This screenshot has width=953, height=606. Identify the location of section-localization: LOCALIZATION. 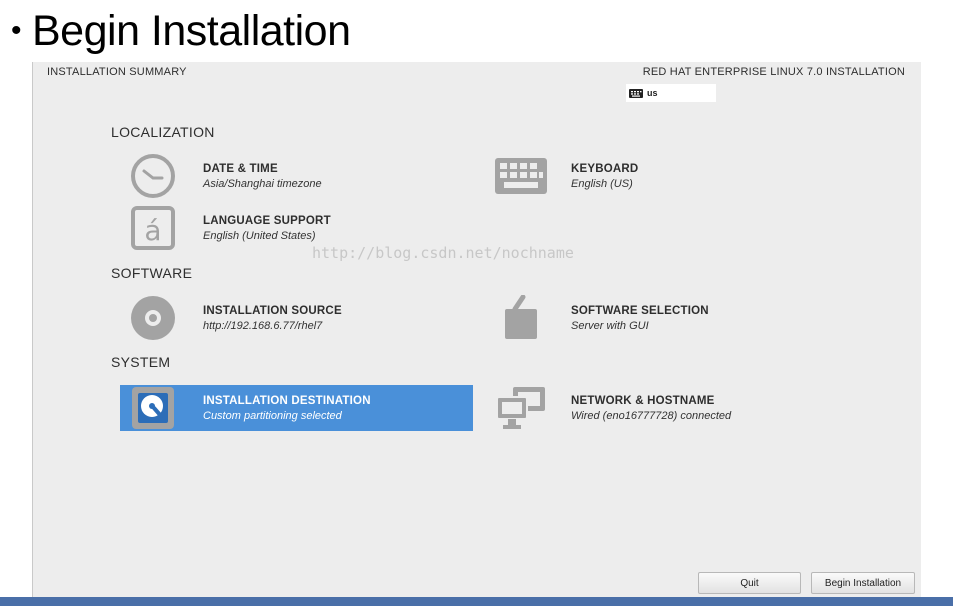
(163, 132).